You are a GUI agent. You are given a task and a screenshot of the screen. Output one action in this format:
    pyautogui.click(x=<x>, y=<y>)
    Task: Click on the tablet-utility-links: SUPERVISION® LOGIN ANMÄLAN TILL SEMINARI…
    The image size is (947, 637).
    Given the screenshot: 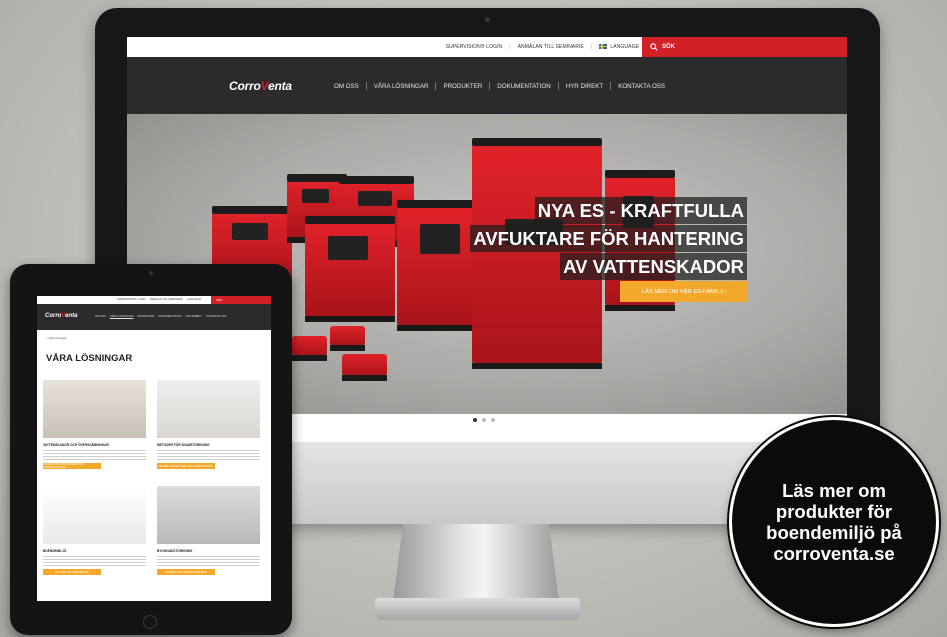 What is the action you would take?
    pyautogui.click(x=159, y=299)
    